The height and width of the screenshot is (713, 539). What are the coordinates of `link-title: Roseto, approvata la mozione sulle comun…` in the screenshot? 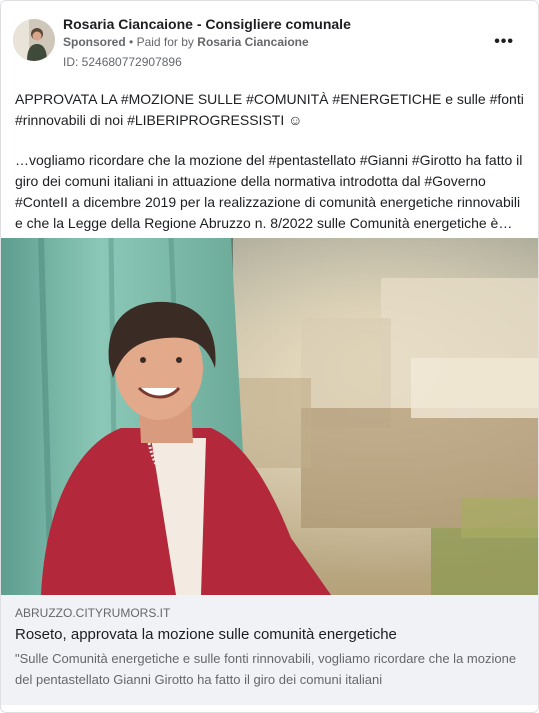 It's located at (270, 635).